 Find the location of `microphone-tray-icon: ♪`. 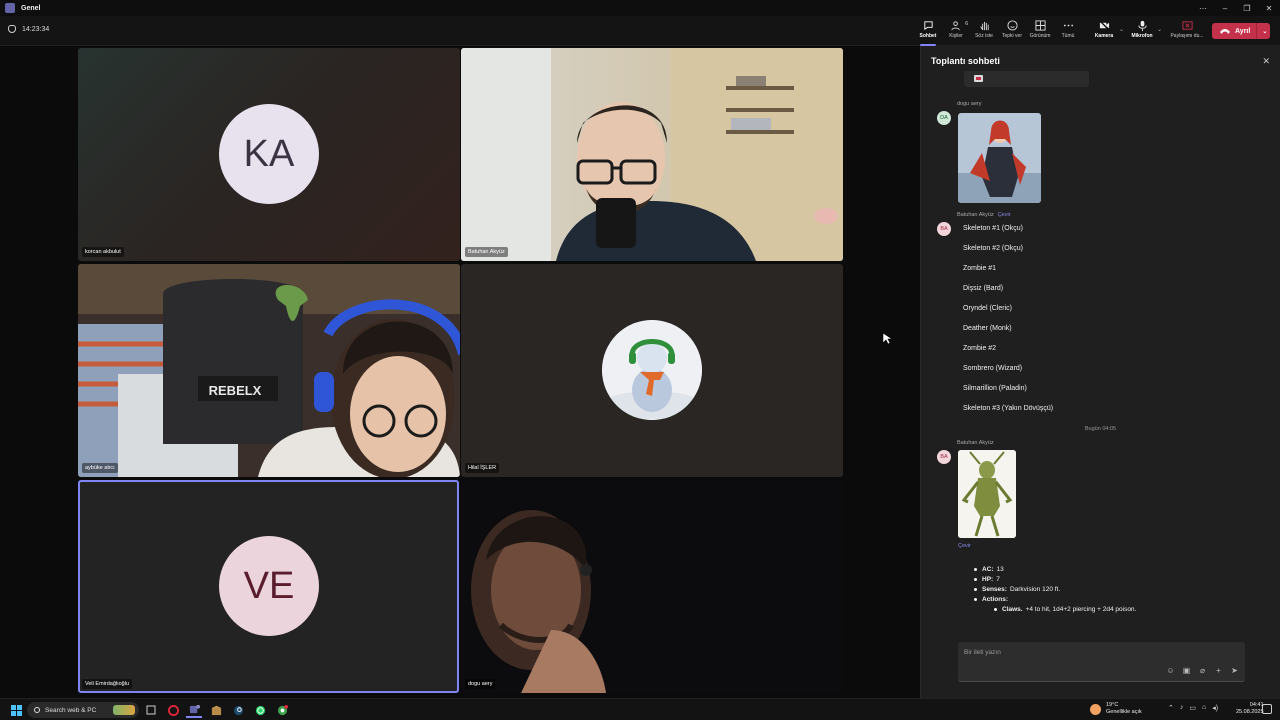

microphone-tray-icon: ♪ is located at coordinates (1182, 708).